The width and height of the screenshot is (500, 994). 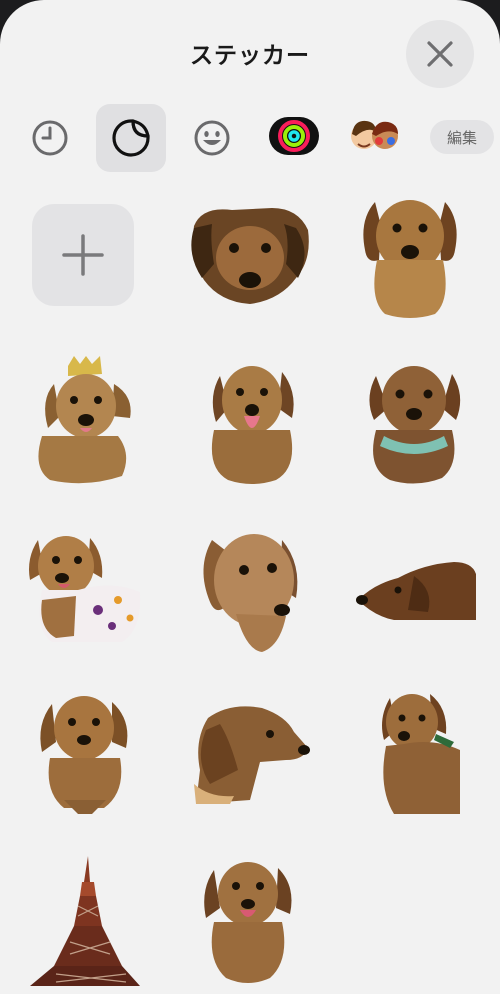 I want to click on smiley-icon, so click(x=212, y=138).